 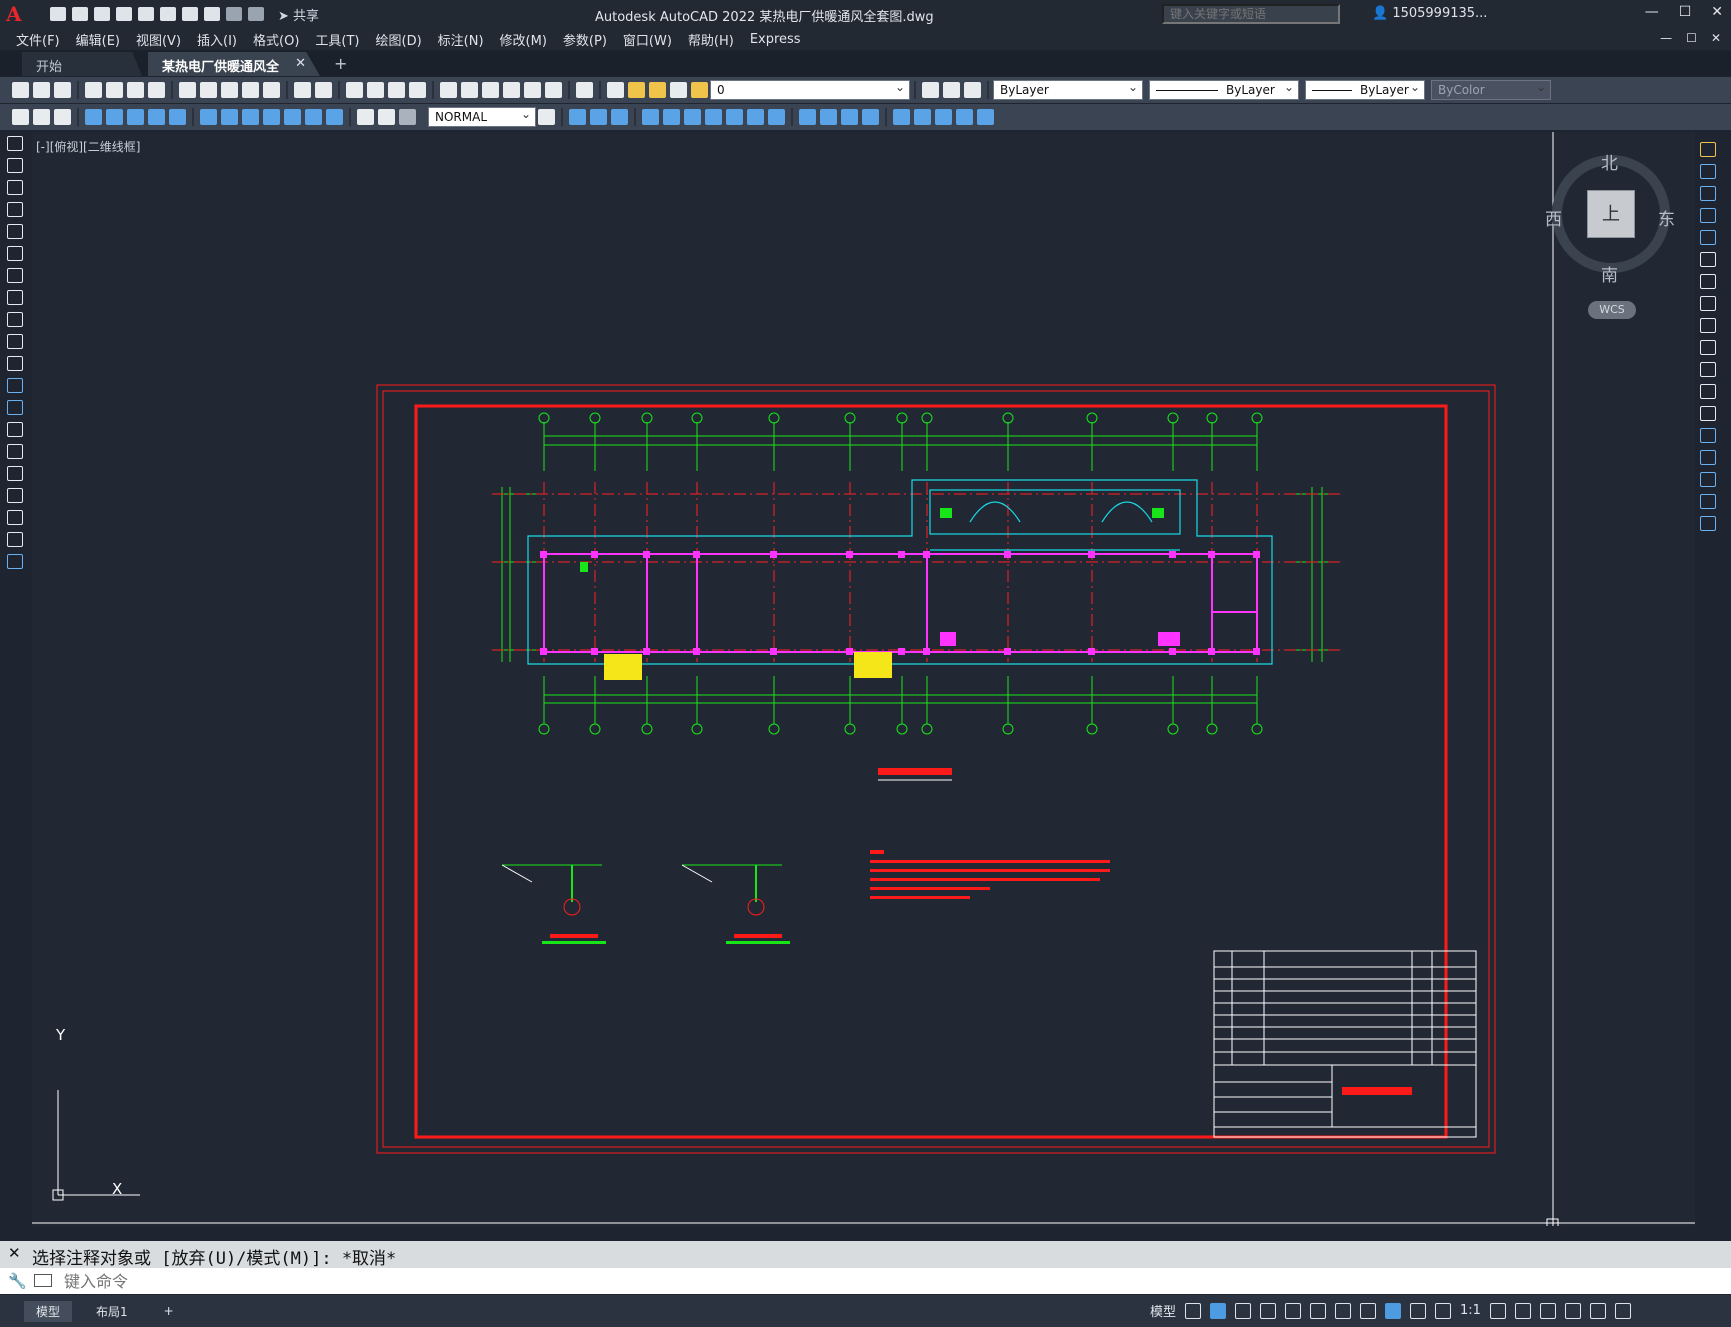 What do you see at coordinates (1666, 38) in the screenshot?
I see `doc-minimize-button: —` at bounding box center [1666, 38].